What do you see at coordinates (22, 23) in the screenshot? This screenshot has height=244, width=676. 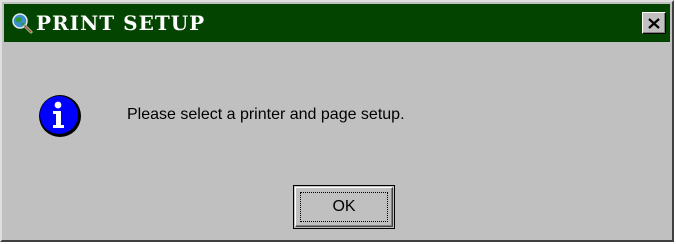 I see `magnifier-globe-icon` at bounding box center [22, 23].